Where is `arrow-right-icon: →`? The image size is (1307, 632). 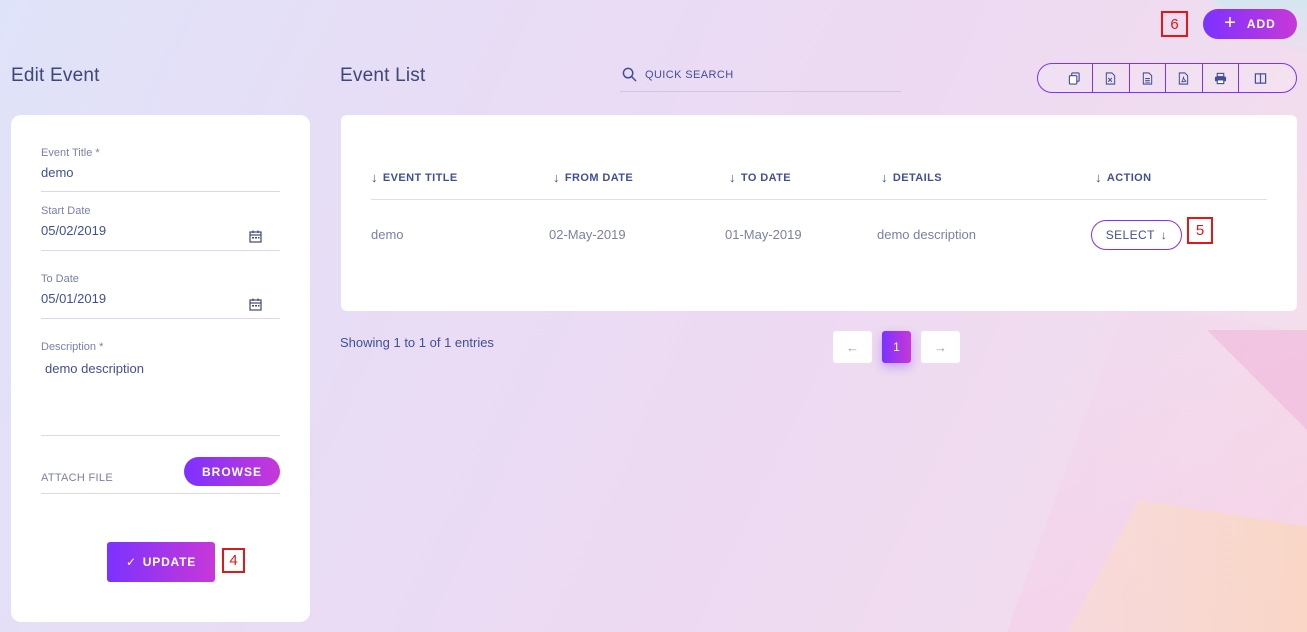
arrow-right-icon: → is located at coordinates (940, 347).